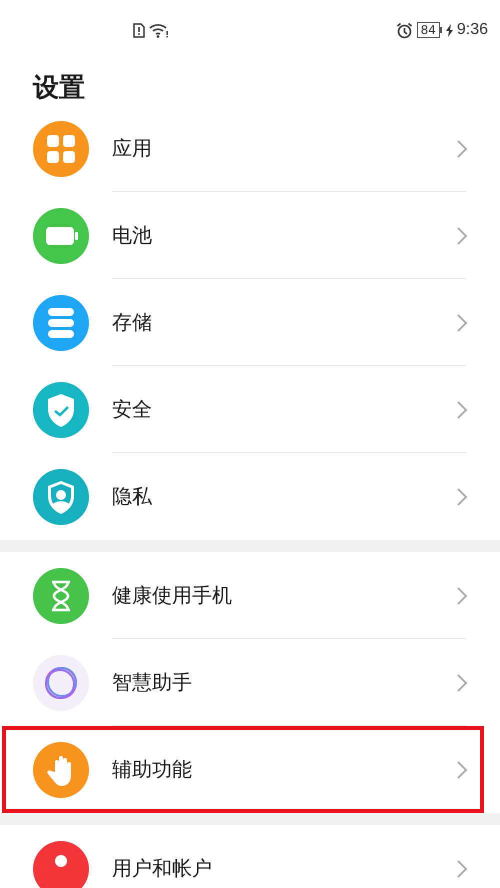 Image resolution: width=500 pixels, height=888 pixels. I want to click on settings-item: 用户和帐户, so click(250, 856).